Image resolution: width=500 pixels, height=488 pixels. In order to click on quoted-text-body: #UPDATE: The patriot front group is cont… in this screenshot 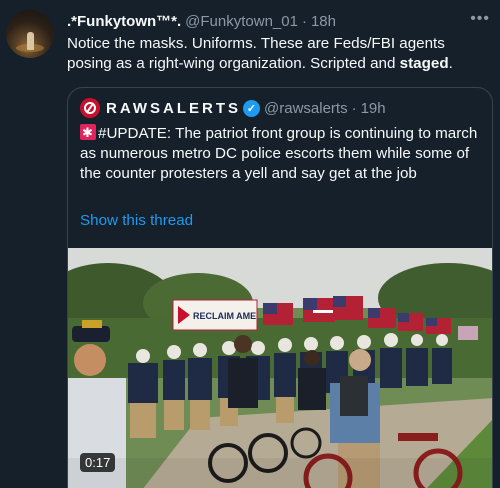, I will do `click(279, 153)`.